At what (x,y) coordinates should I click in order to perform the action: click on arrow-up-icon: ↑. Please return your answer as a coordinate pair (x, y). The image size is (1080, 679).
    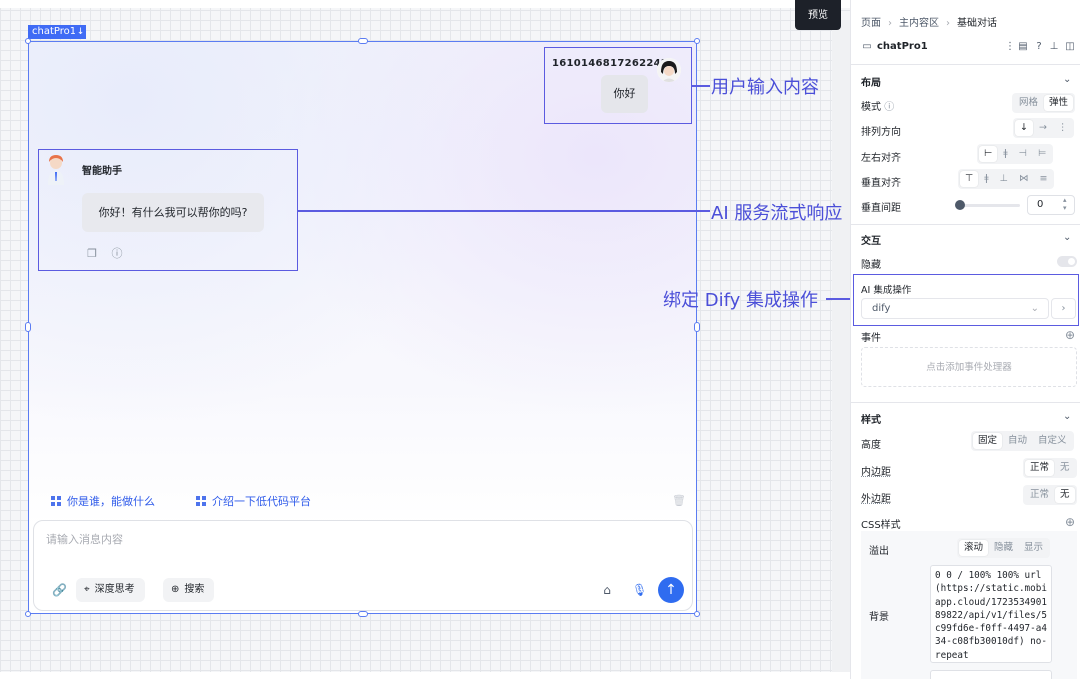
    Looking at the image, I should click on (671, 590).